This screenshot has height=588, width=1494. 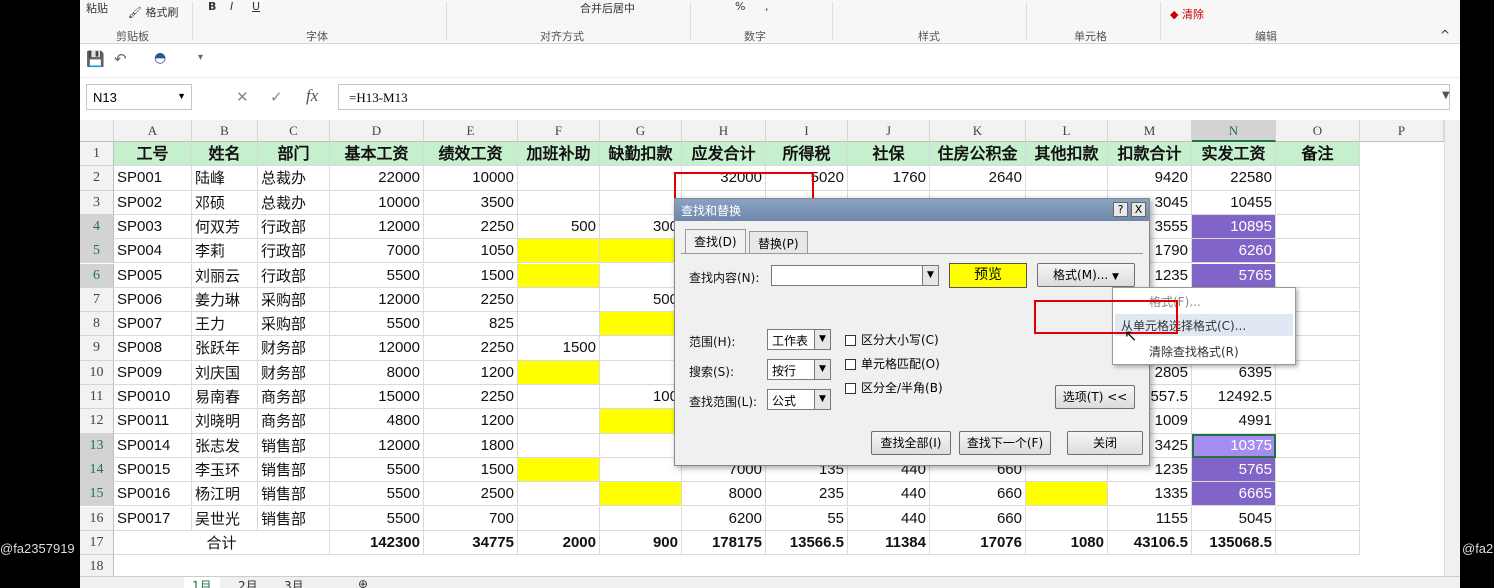 What do you see at coordinates (225, 275) in the screenshot?
I see `cell-b6: 刘丽云` at bounding box center [225, 275].